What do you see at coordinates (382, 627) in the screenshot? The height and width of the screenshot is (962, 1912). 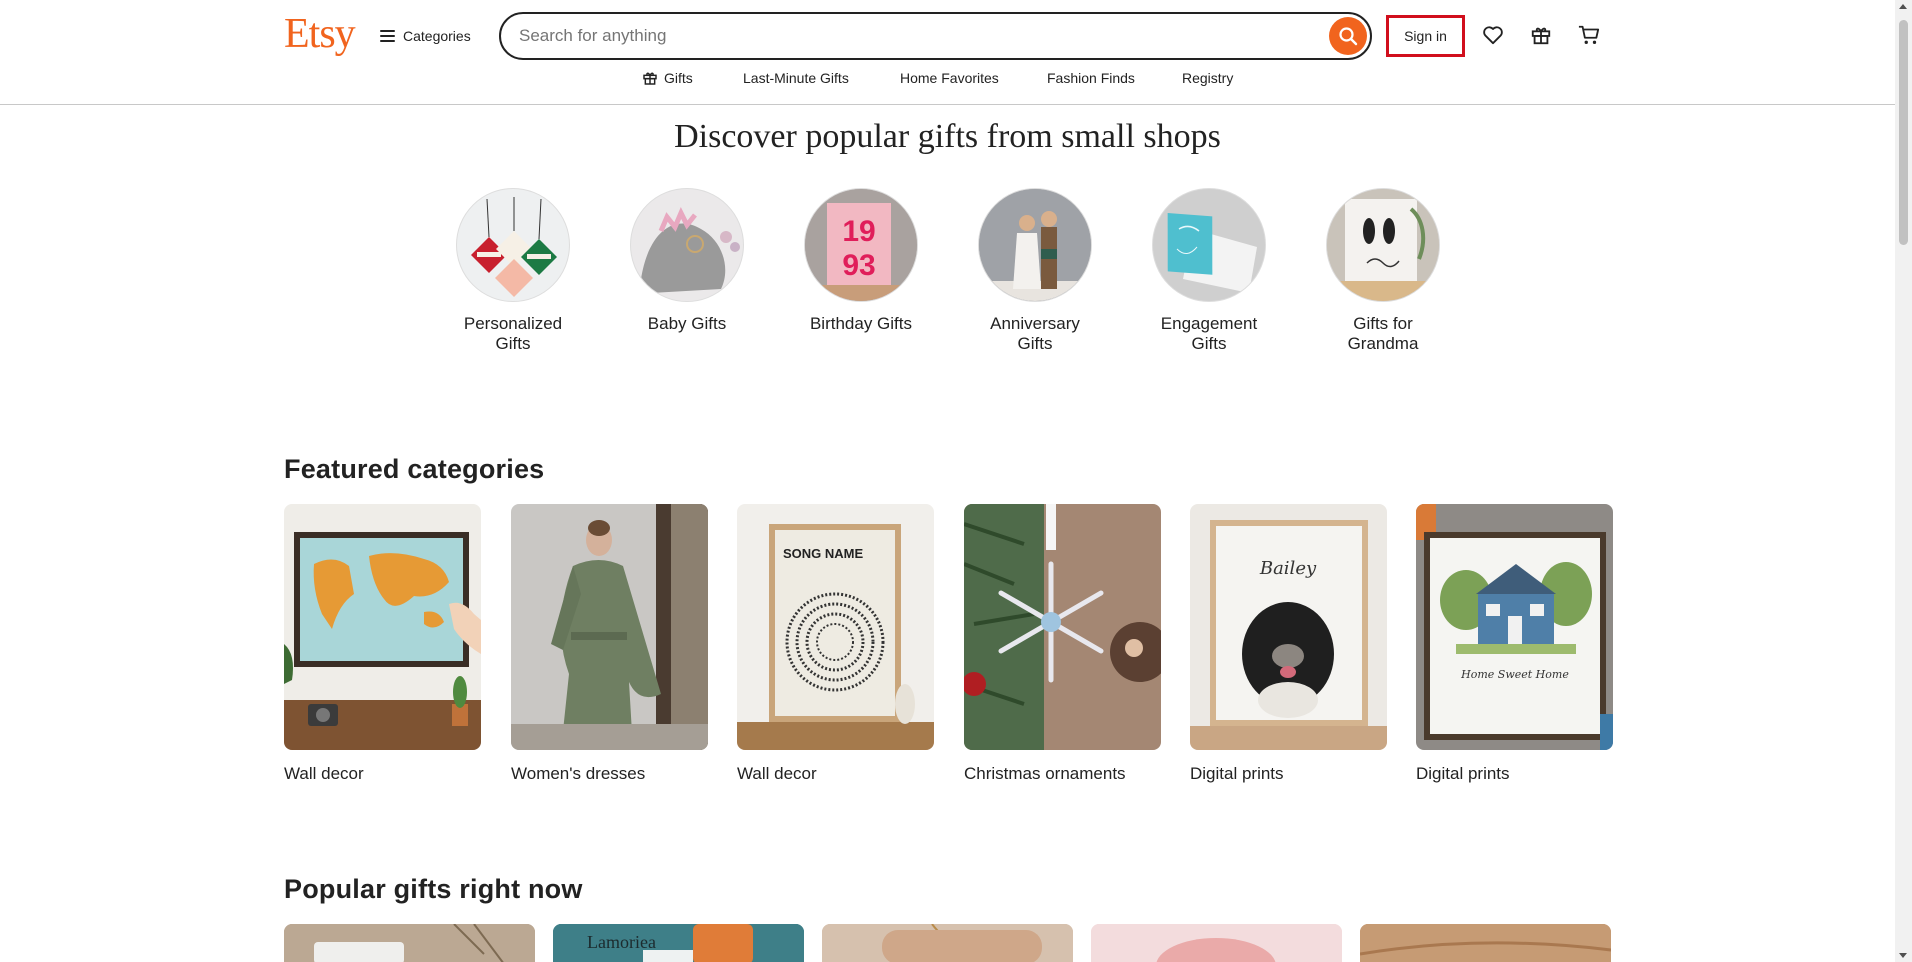 I see `wall-decor-map-image` at bounding box center [382, 627].